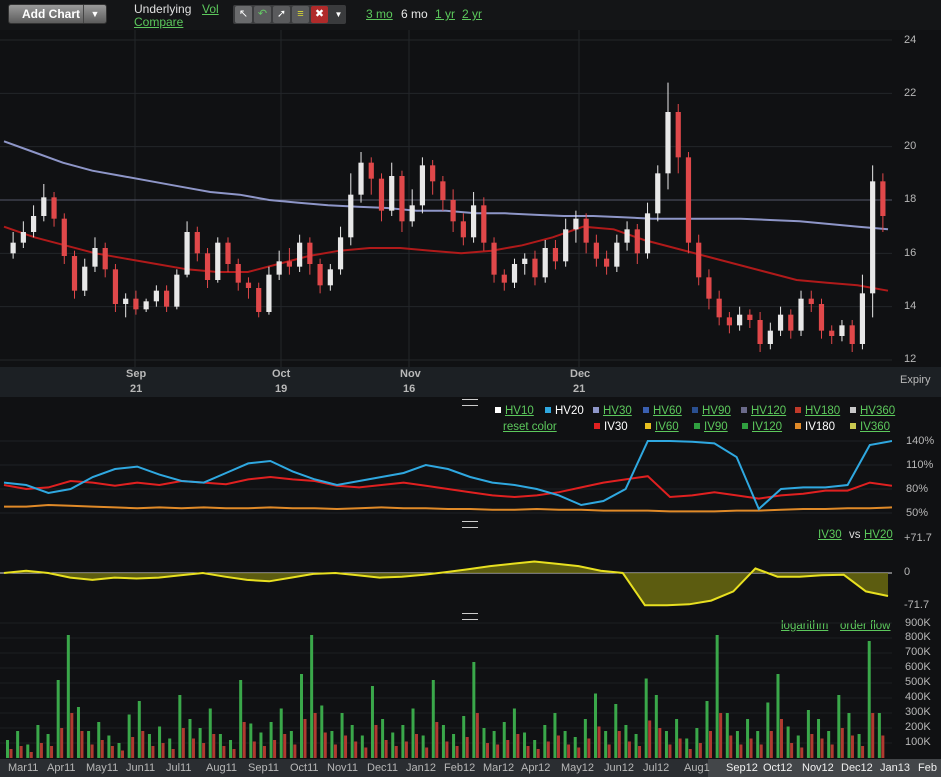 This screenshot has height=777, width=941. Describe the element at coordinates (907, 572) in the screenshot. I see `spread-tick: 0` at that location.